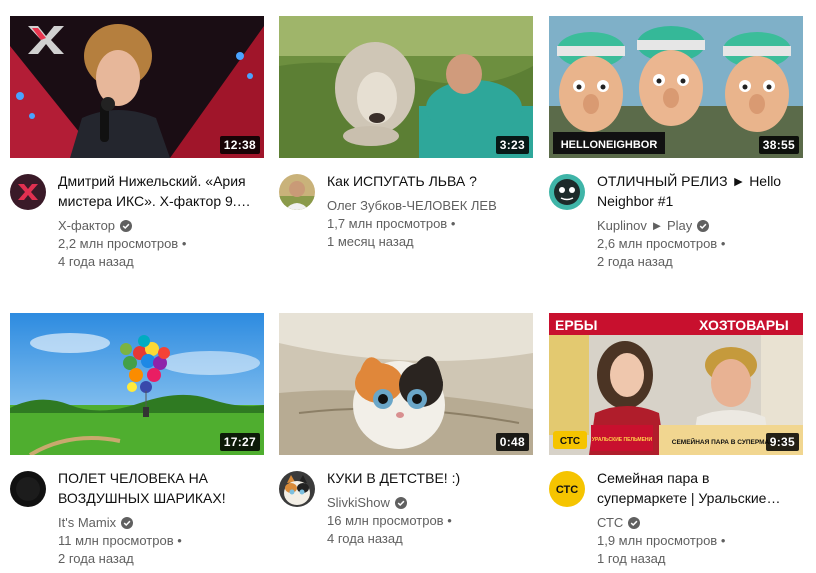  Describe the element at coordinates (631, 558) in the screenshot. I see `publish-date: 1 год назад` at that location.